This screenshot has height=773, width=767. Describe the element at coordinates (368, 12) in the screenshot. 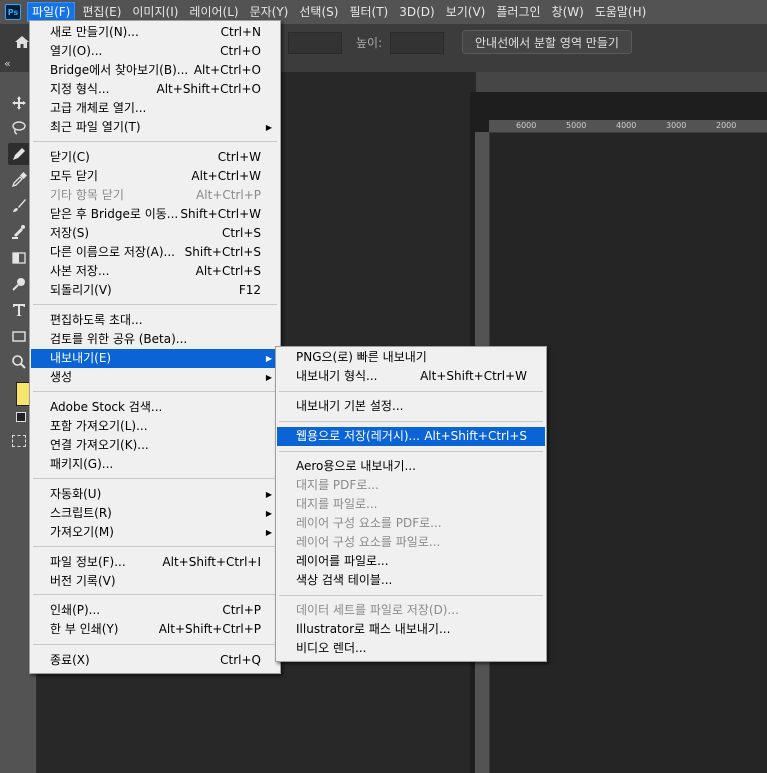

I see `menu-filter: 필터(T)` at that location.